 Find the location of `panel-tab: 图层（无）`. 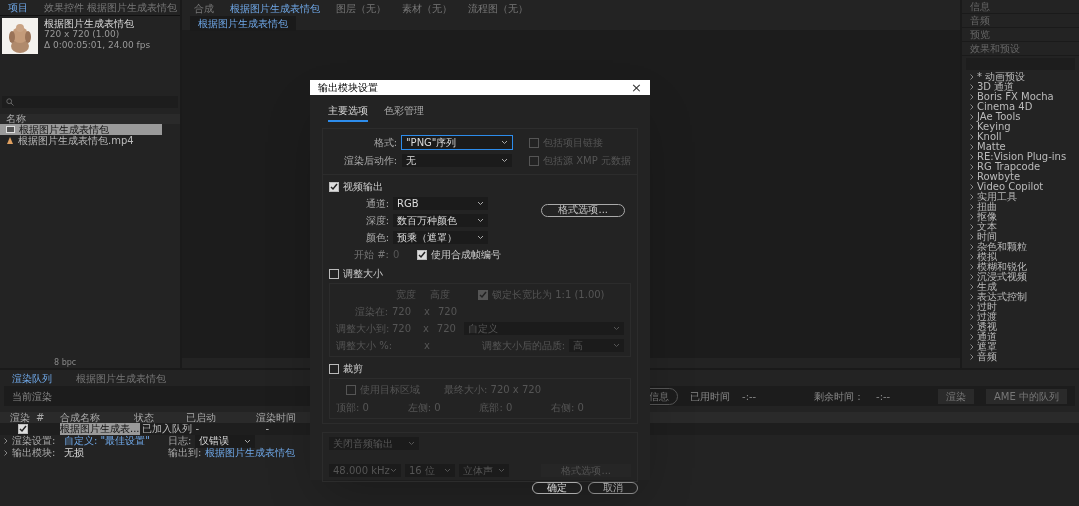

panel-tab: 图层（无） is located at coordinates (361, 8).